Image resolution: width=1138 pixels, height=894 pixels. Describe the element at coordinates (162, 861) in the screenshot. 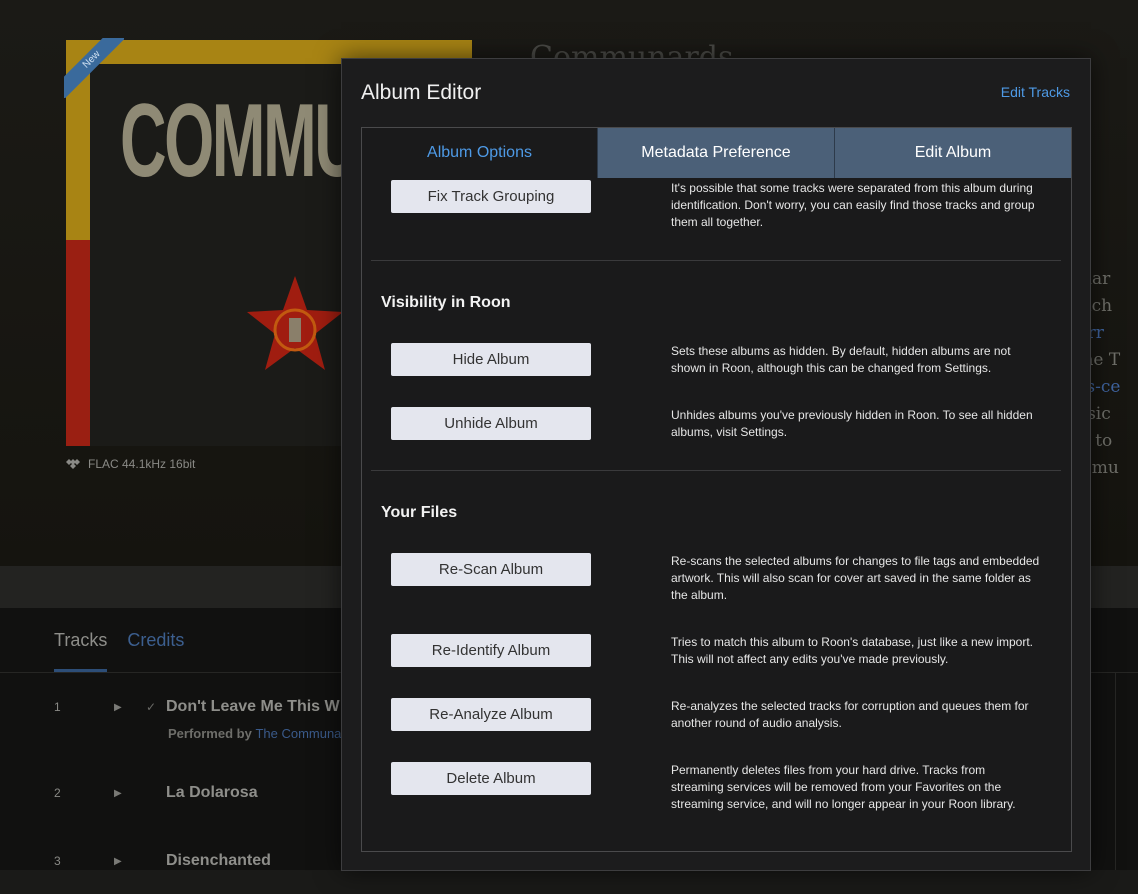

I see `track-row: 3 ▶ Disenchanted` at that location.